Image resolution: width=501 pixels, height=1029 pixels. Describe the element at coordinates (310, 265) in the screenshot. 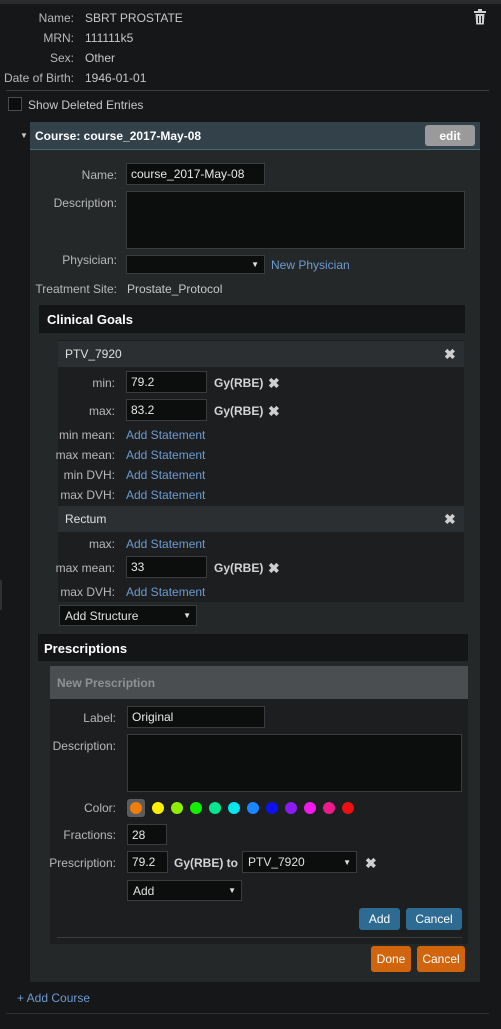

I see `new-physician-link: New Physician` at that location.